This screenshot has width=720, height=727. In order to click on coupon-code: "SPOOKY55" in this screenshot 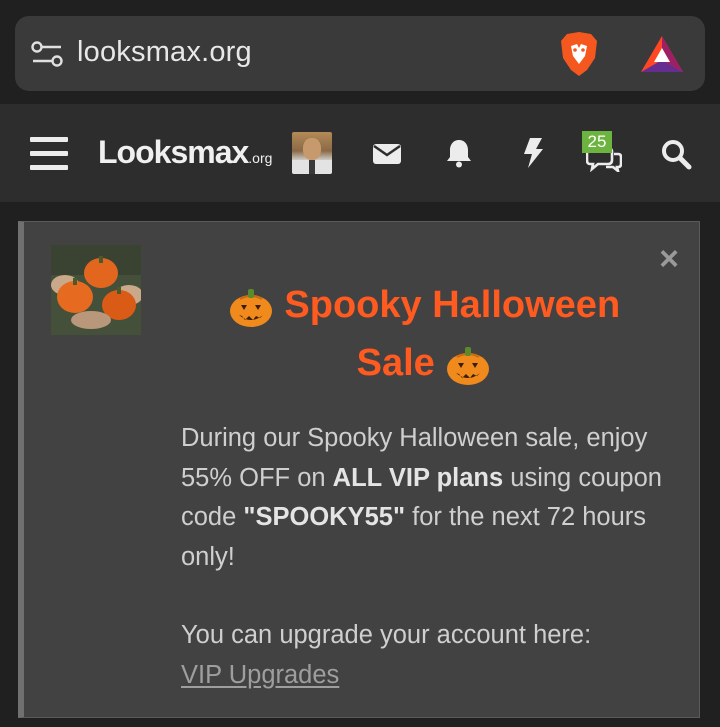, I will do `click(324, 517)`.